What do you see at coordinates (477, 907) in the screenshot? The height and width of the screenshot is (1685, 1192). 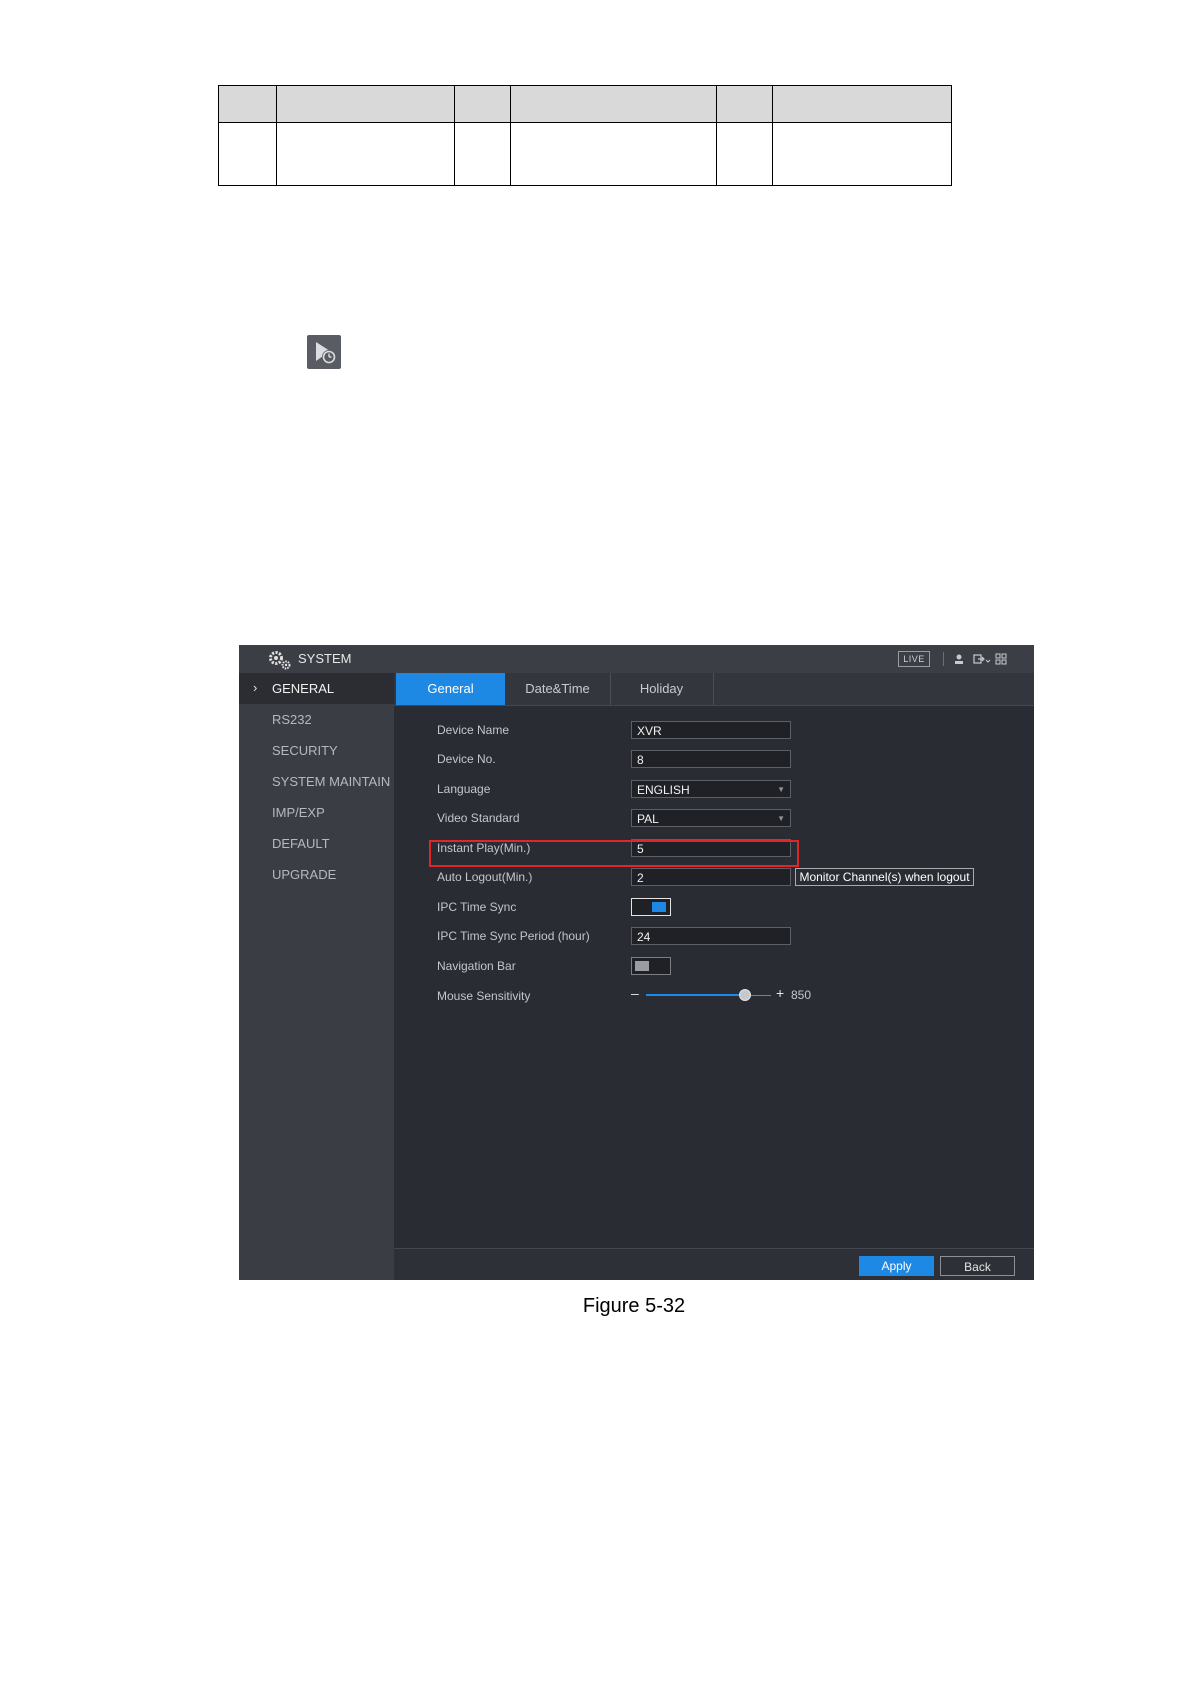 I see `ipc-time-sync-label: IPC Time Sync` at bounding box center [477, 907].